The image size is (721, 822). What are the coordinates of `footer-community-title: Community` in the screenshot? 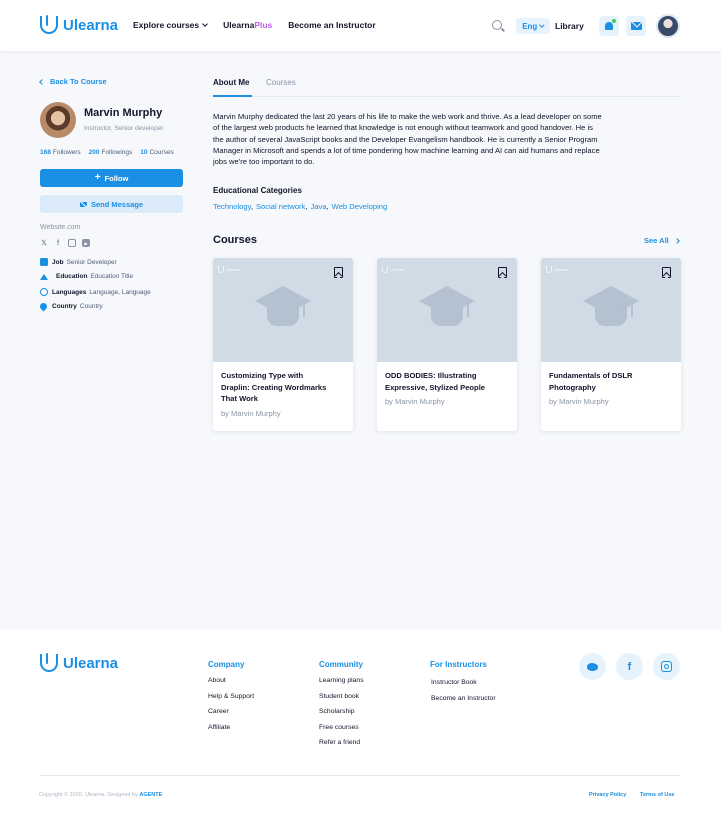 It's located at (341, 664).